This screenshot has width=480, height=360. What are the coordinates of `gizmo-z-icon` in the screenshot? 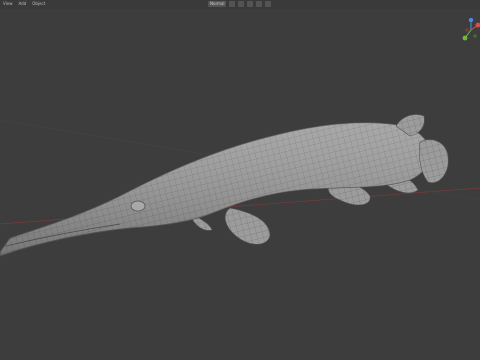 It's located at (471, 20).